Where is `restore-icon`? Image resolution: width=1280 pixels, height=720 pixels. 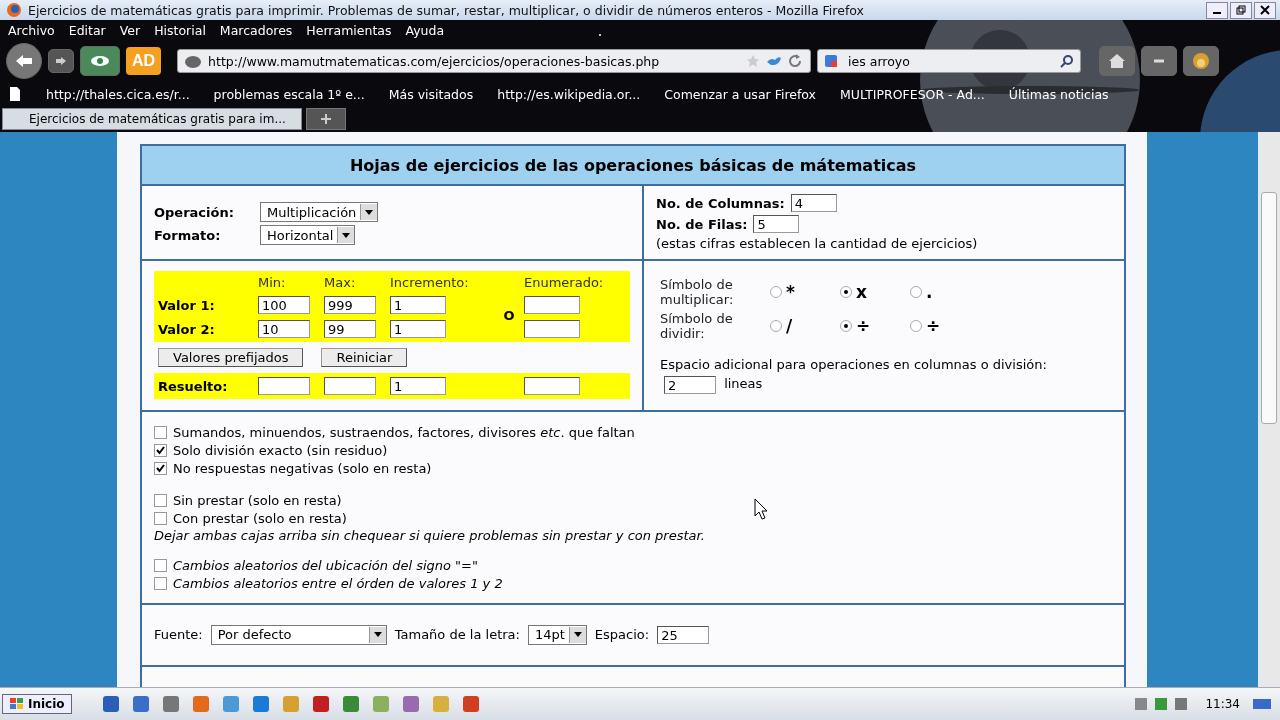 restore-icon is located at coordinates (1241, 10).